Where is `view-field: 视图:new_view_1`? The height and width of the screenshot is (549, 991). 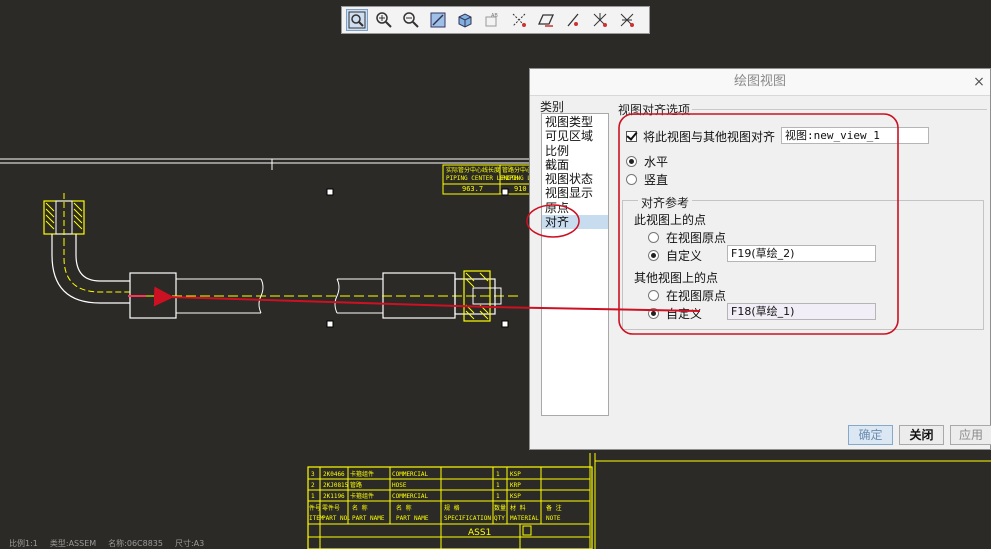 view-field: 视图:new_view_1 is located at coordinates (855, 135).